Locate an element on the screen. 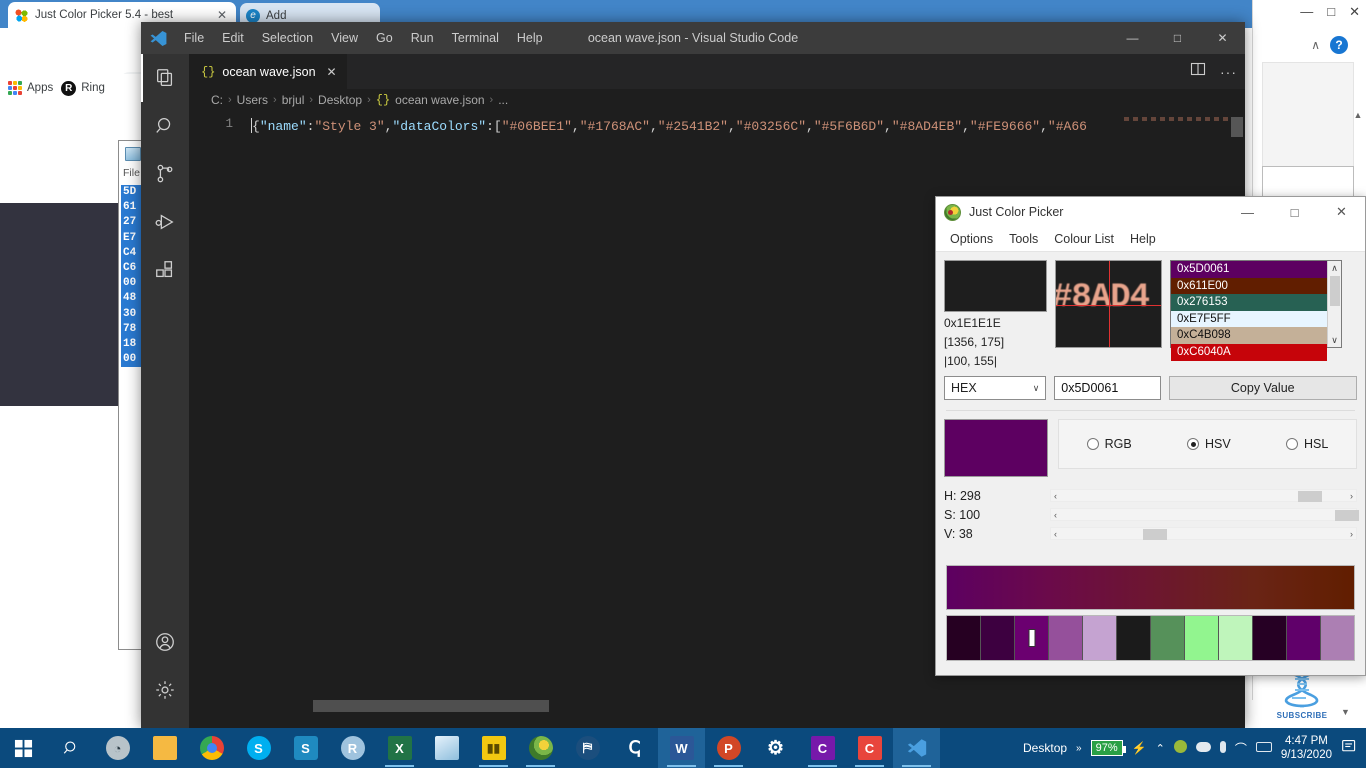  radio-hsl: HSL is located at coordinates (1307, 444).